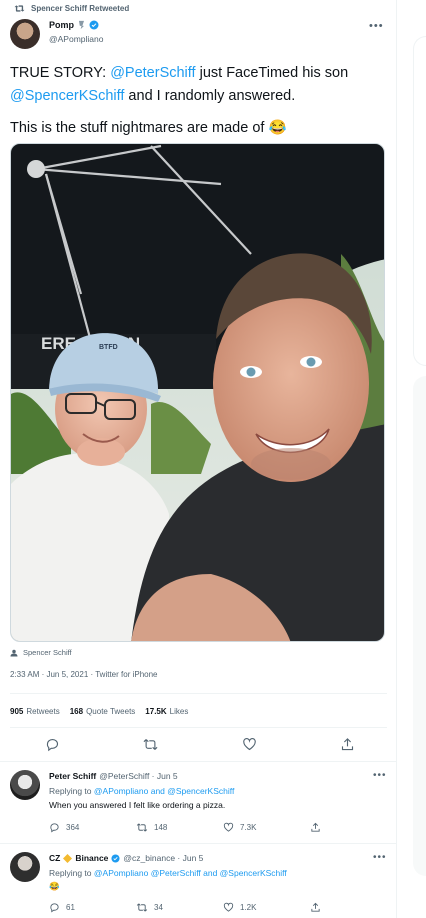 Image resolution: width=426 pixels, height=918 pixels. I want to click on tweet-actions, so click(200, 744).